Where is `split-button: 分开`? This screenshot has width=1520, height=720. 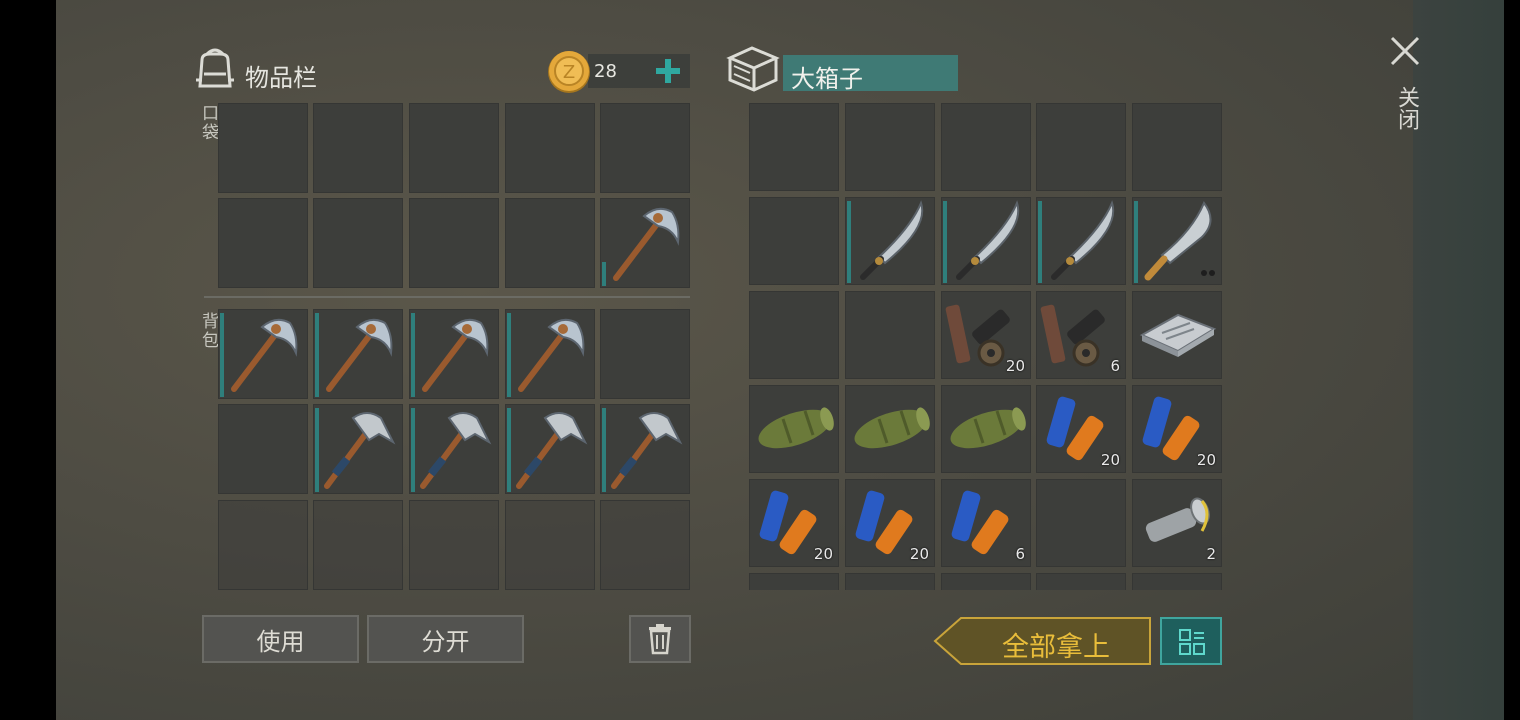 split-button: 分开 is located at coordinates (445, 639).